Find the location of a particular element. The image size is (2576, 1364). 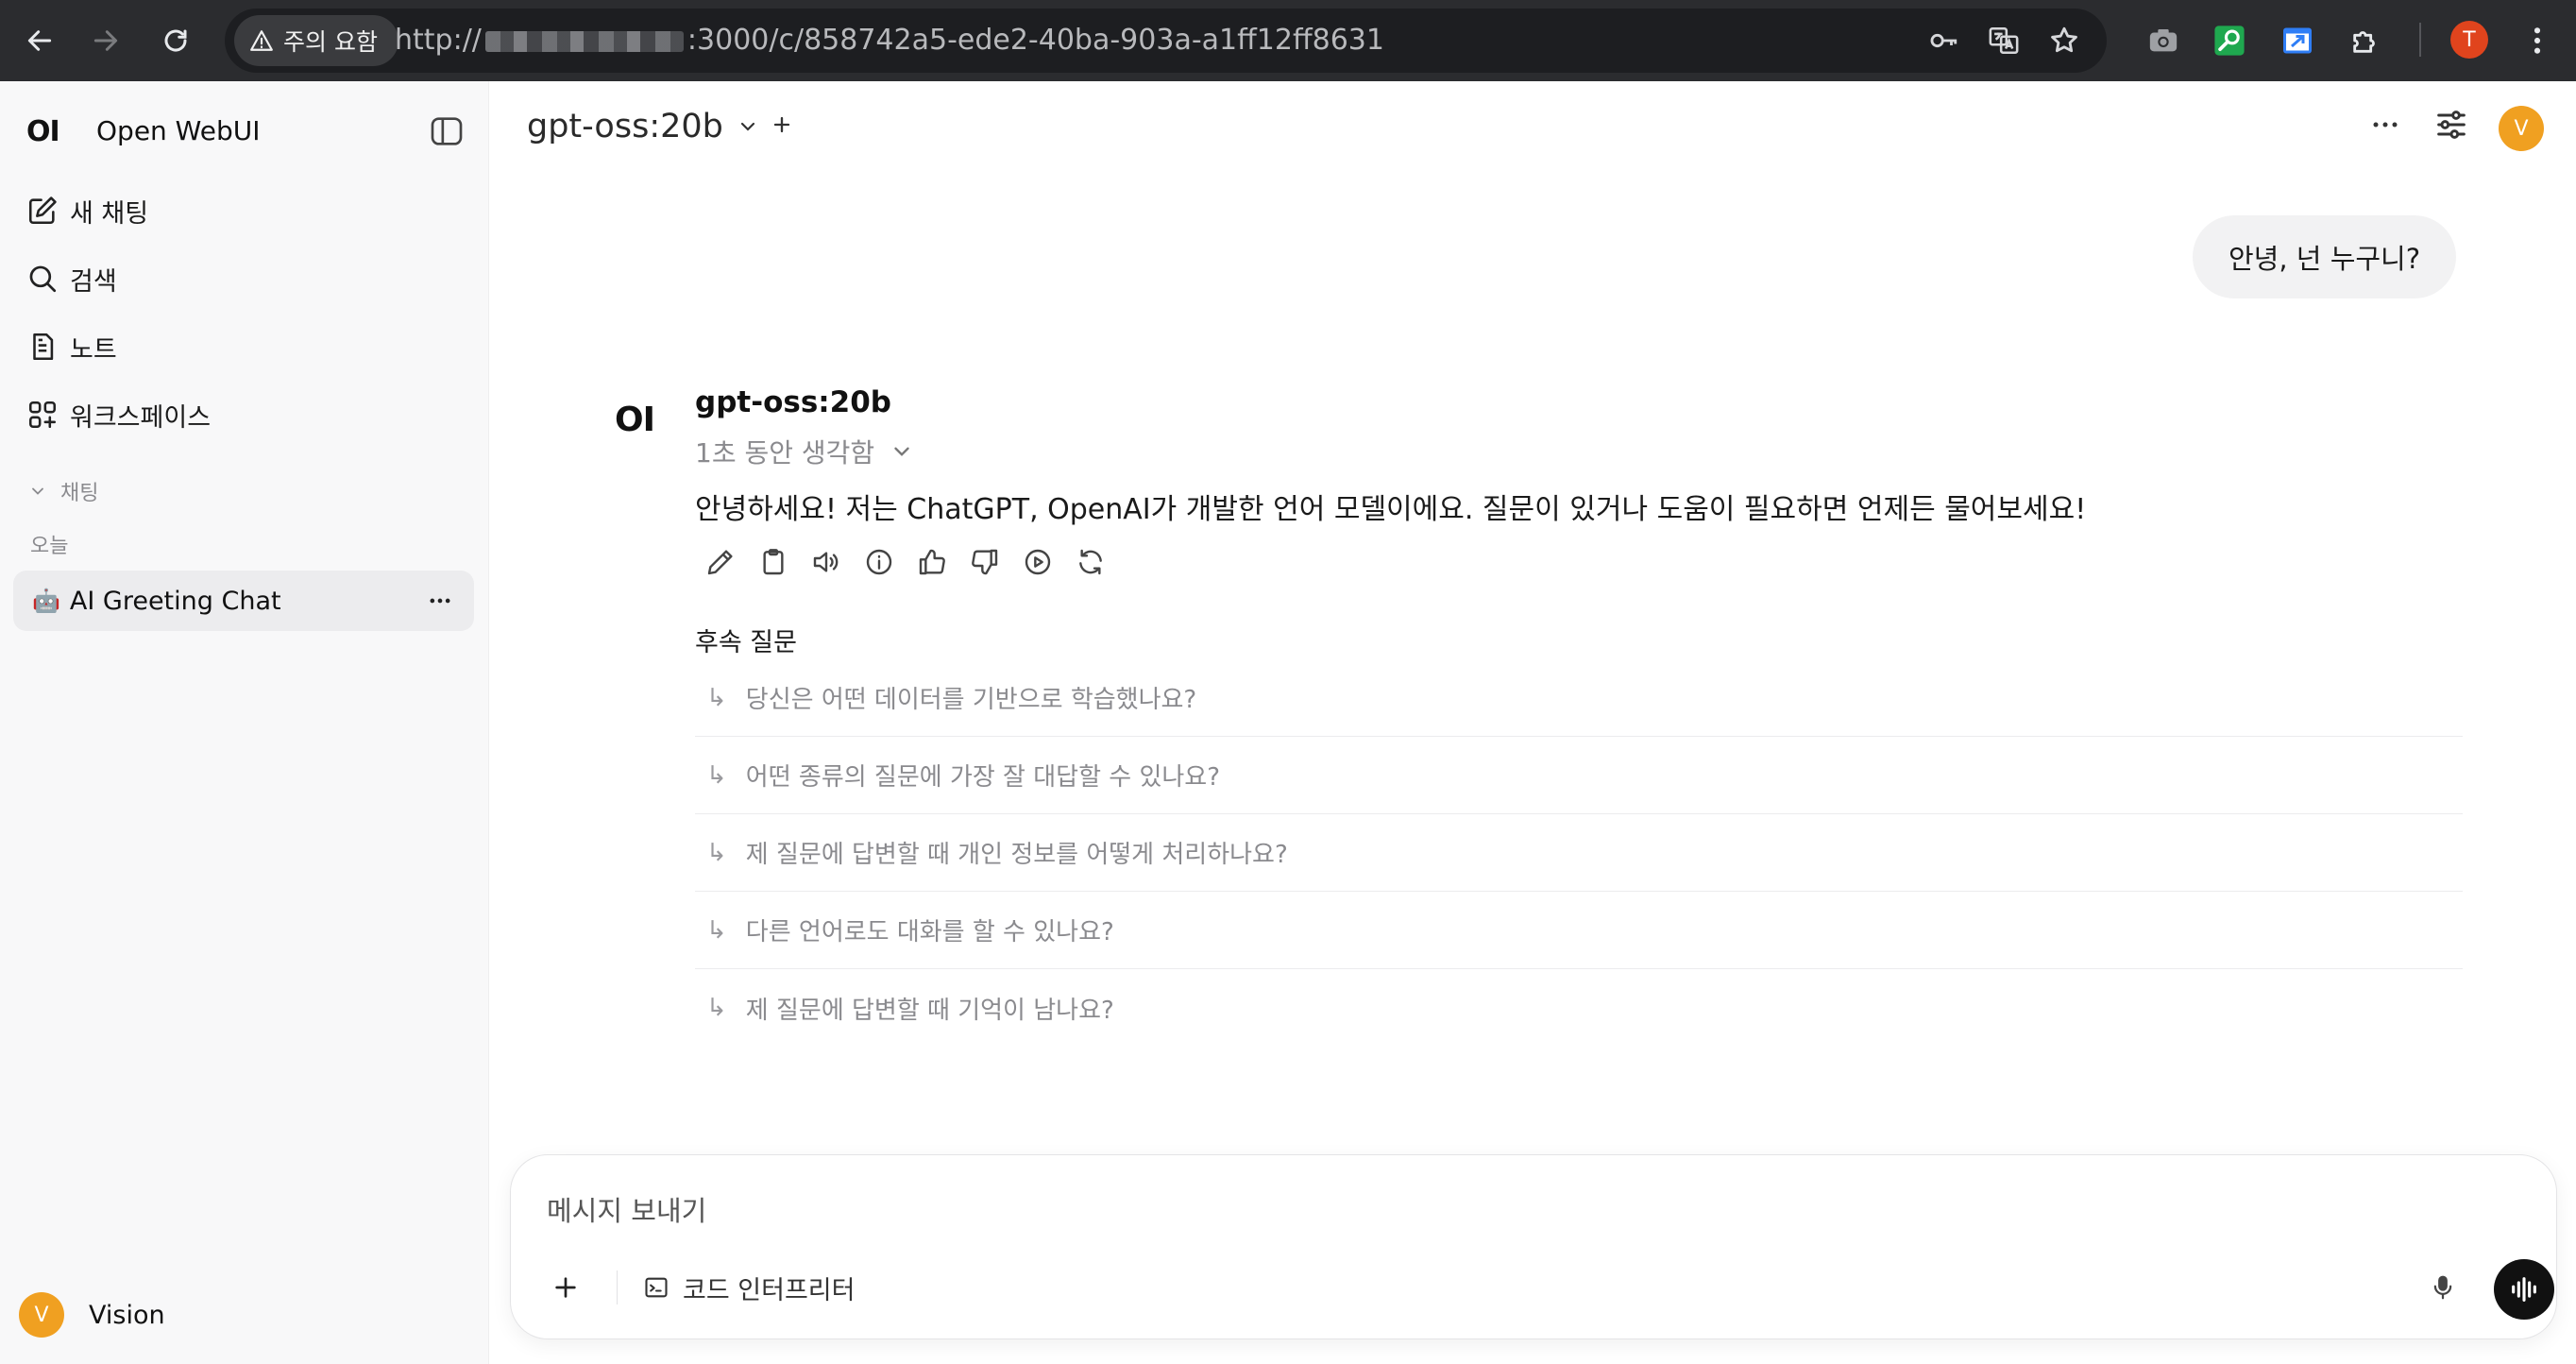

browser-profile-avatar: T is located at coordinates (2469, 40).